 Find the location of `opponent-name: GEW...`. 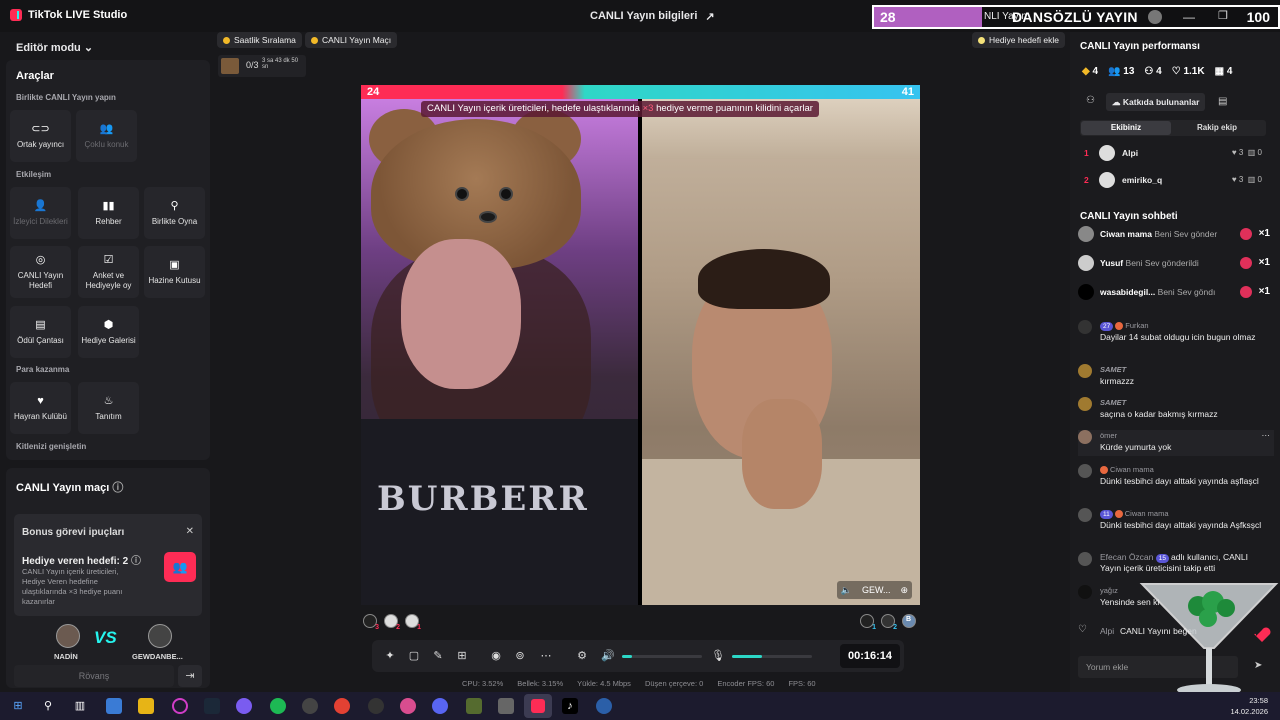

opponent-name: GEW... is located at coordinates (876, 590).